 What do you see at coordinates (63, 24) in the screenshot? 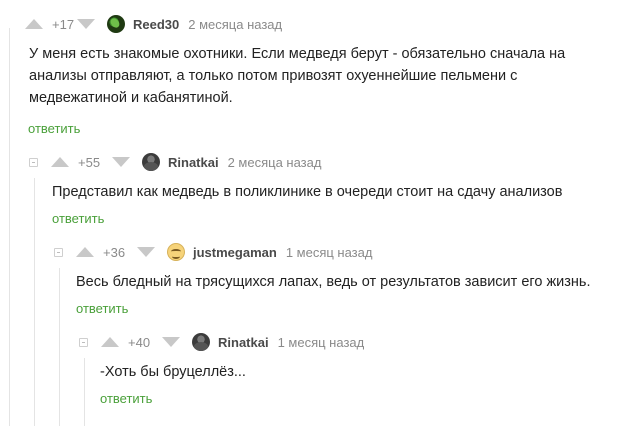
I see `comment-rating: +17` at bounding box center [63, 24].